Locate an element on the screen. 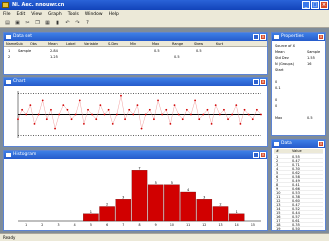  property-name: Start is located at coordinates (279, 70).